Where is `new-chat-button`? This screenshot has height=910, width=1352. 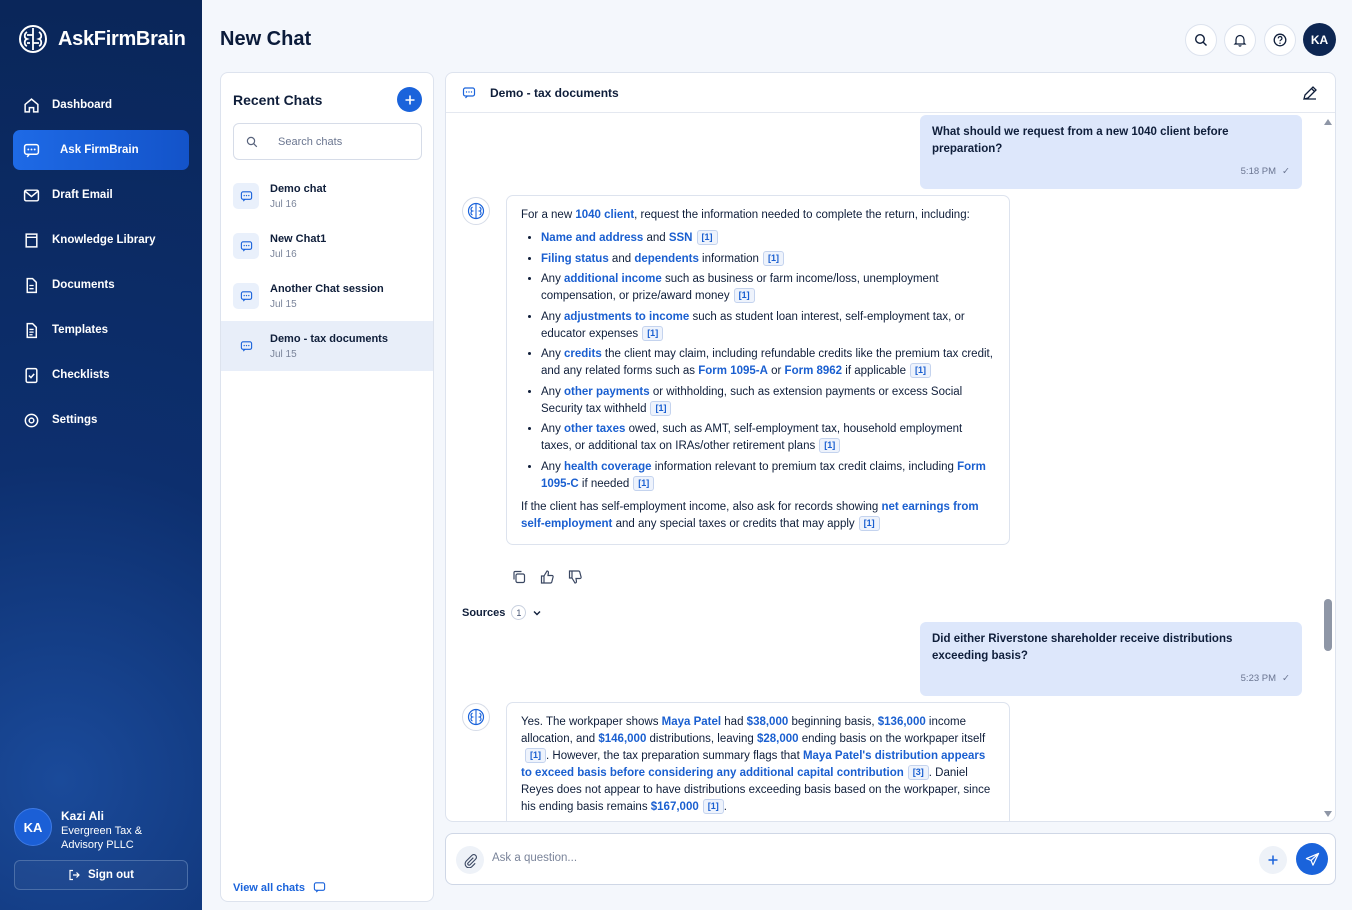
new-chat-button is located at coordinates (409, 99).